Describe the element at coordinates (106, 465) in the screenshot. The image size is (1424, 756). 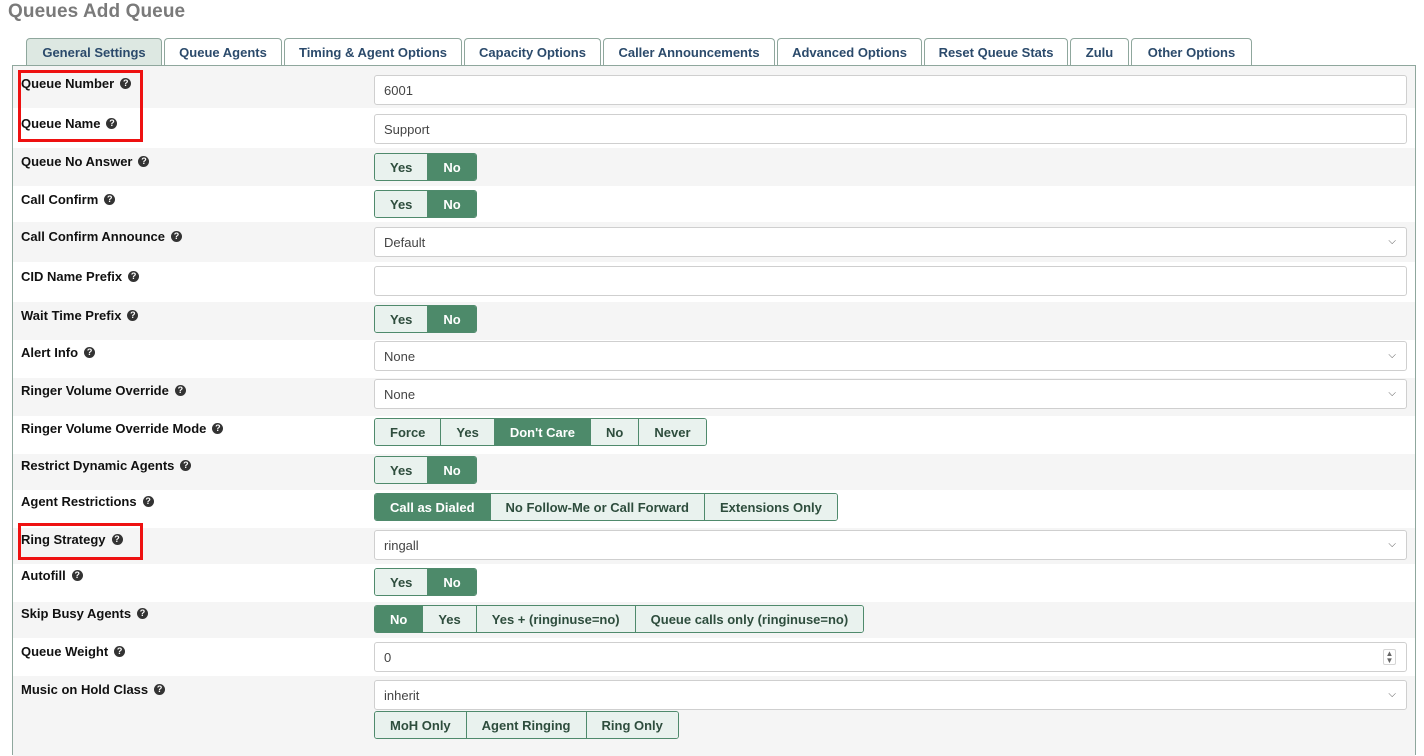
I see `field-label: Restrict Dynamic Agents?` at that location.